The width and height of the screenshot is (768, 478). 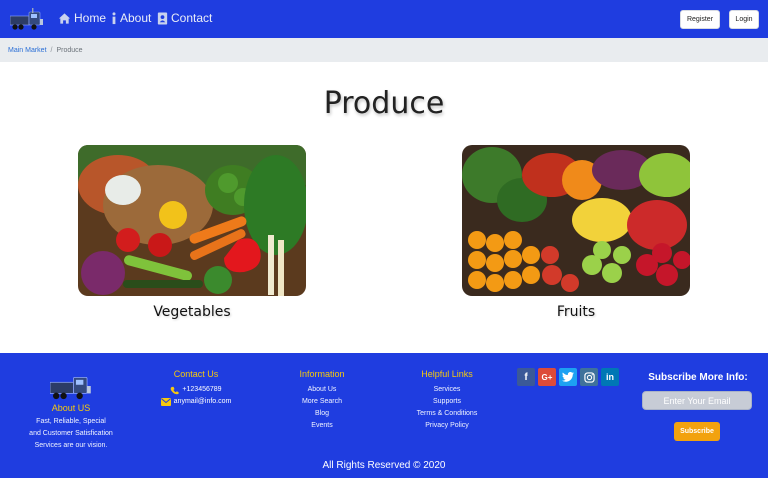 I want to click on footer-email-text: anymail@info.com, so click(x=202, y=401).